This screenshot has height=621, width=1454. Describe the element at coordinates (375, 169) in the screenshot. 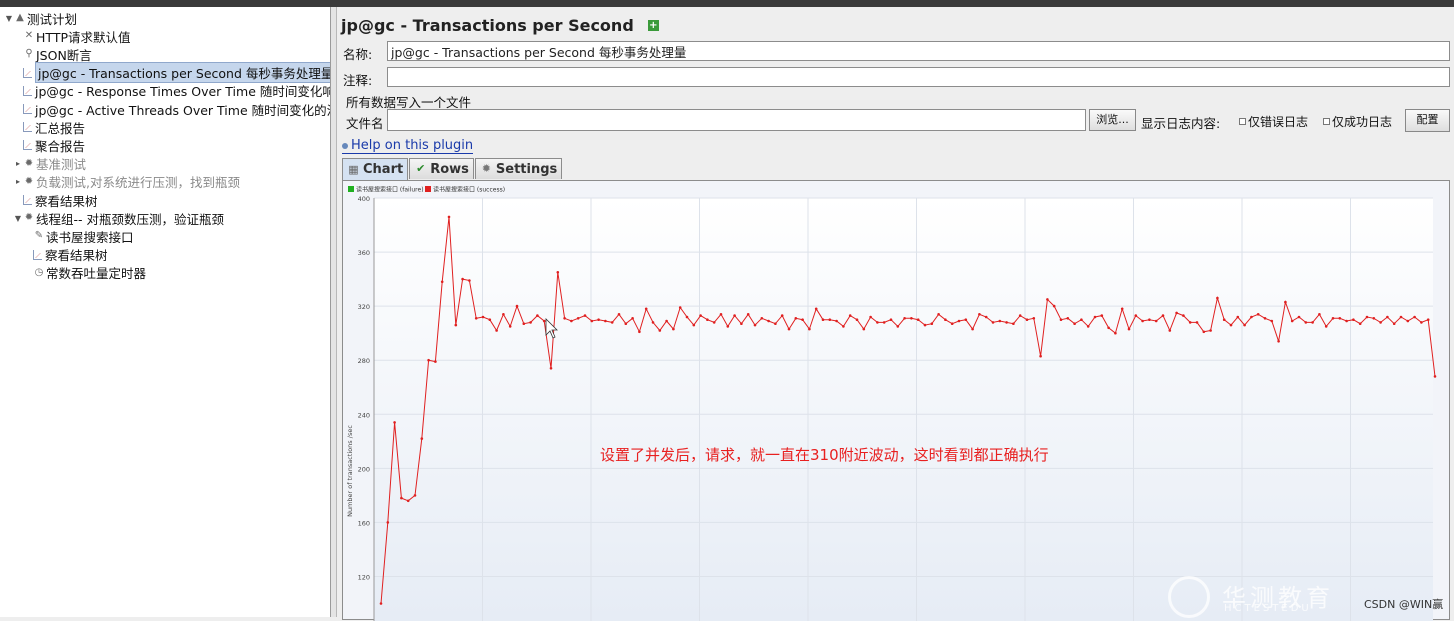

I see `tab-chart: ▦ Chart` at that location.